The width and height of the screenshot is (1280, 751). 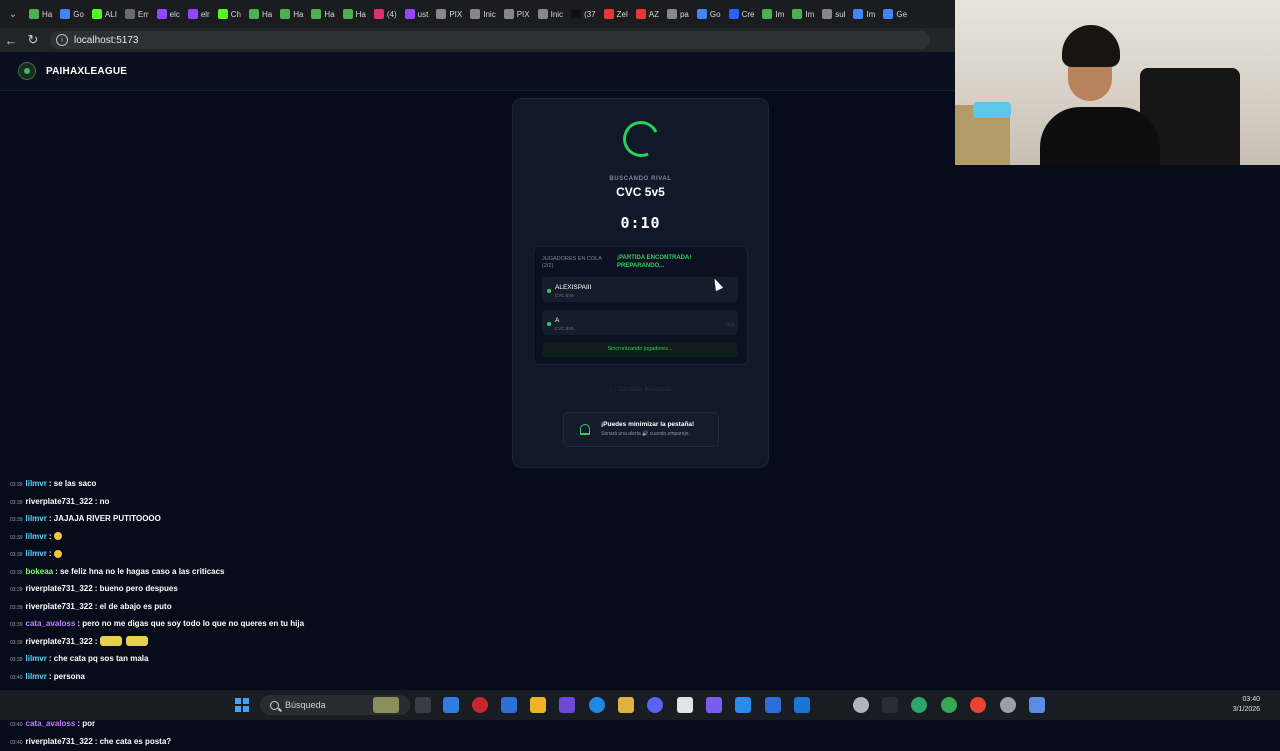 I want to click on chat-username: bokeaa, so click(x=40, y=571).